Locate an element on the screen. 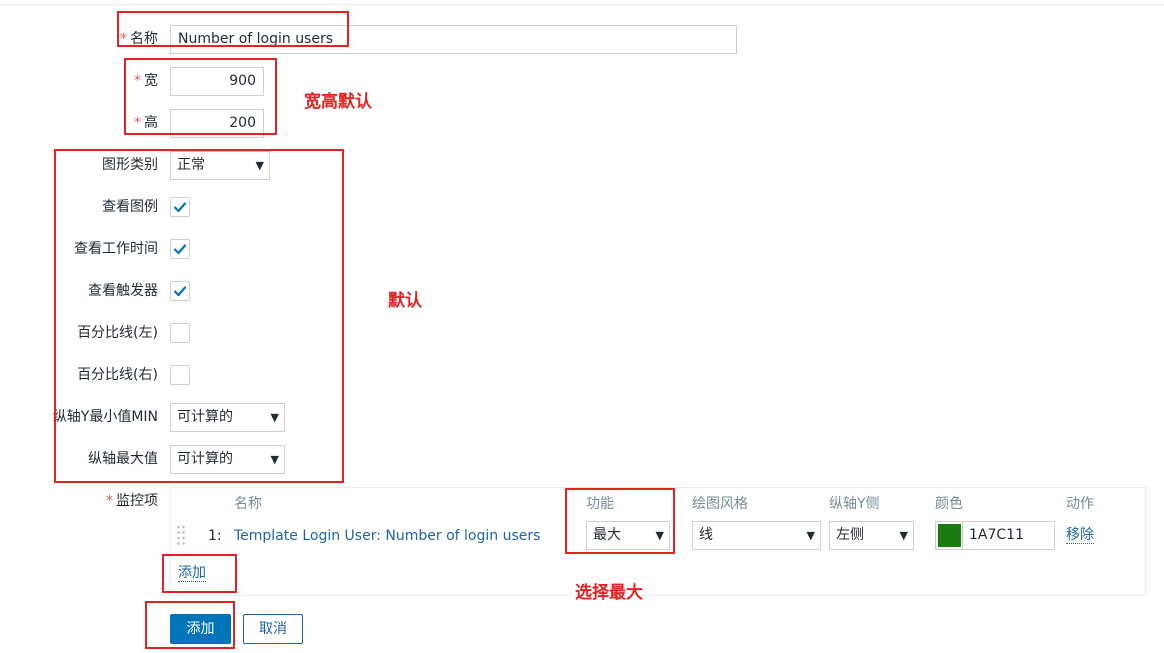 This screenshot has width=1164, height=653. item-draw-style-select: 线 ▼ is located at coordinates (756, 535).